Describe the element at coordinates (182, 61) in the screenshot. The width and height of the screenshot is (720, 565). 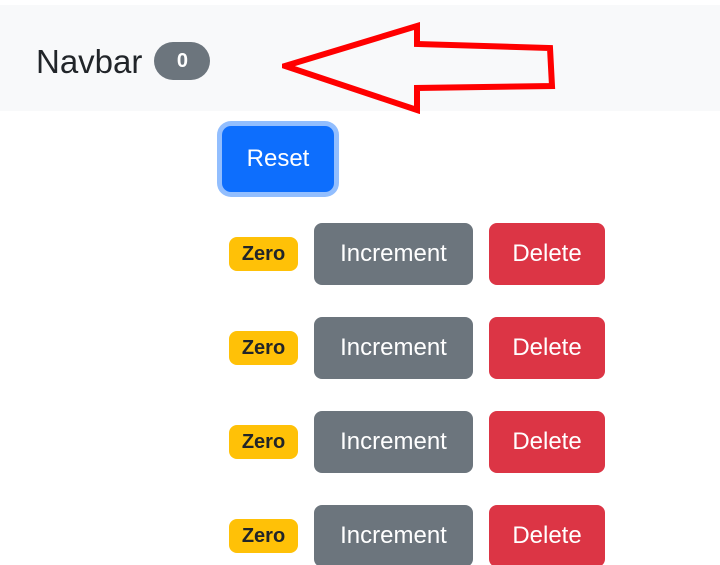
I see `total-count-badge: 0` at that location.